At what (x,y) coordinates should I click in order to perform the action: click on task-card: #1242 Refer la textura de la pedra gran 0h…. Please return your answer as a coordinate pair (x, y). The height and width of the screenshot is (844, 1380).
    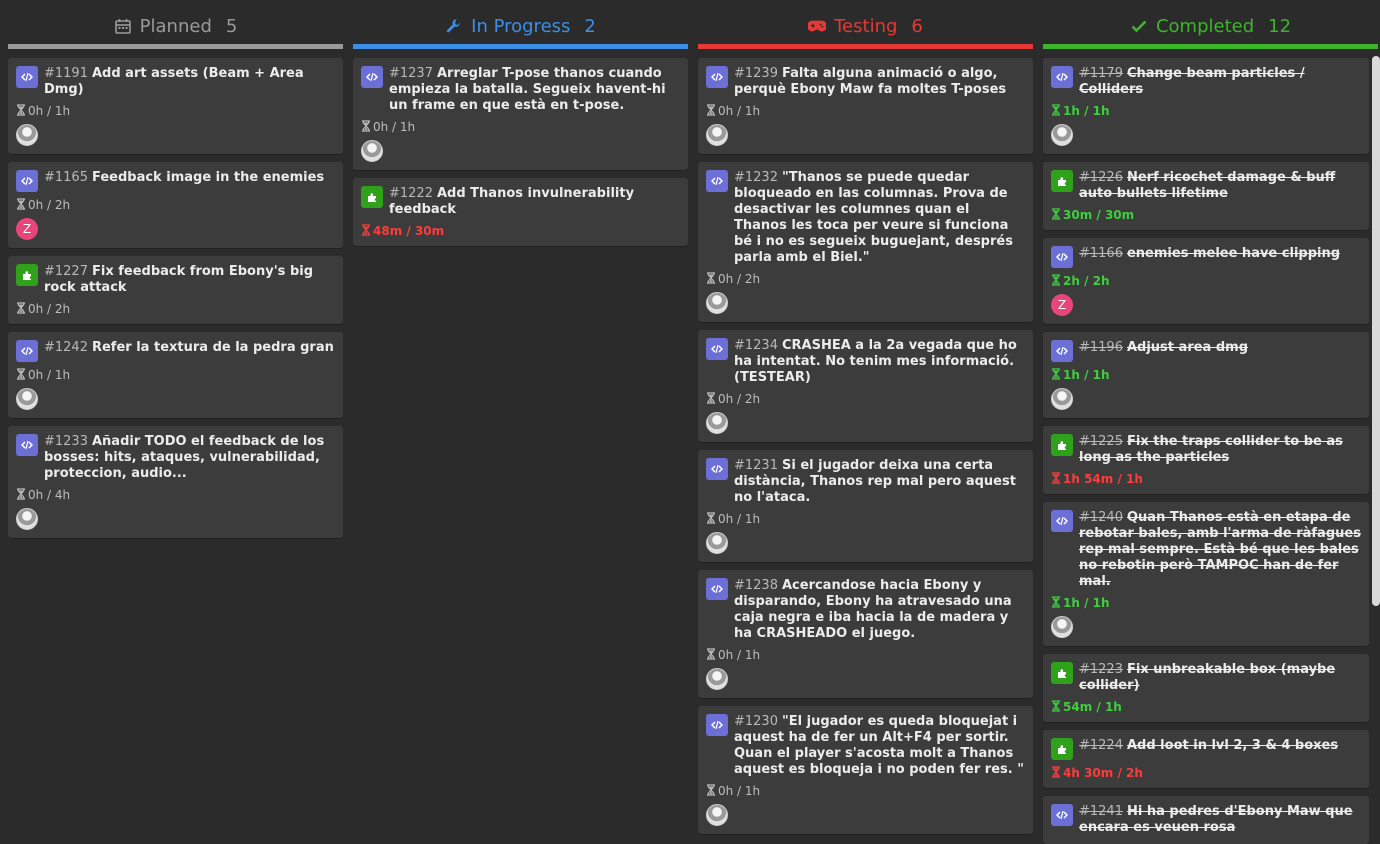
    Looking at the image, I should click on (175, 375).